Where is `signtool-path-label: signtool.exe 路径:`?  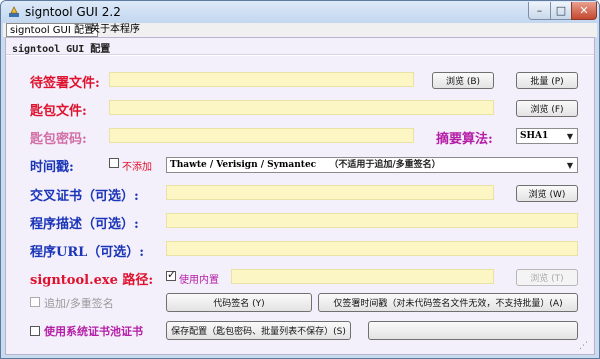
signtool-path-label: signtool.exe 路径: is located at coordinates (92, 280).